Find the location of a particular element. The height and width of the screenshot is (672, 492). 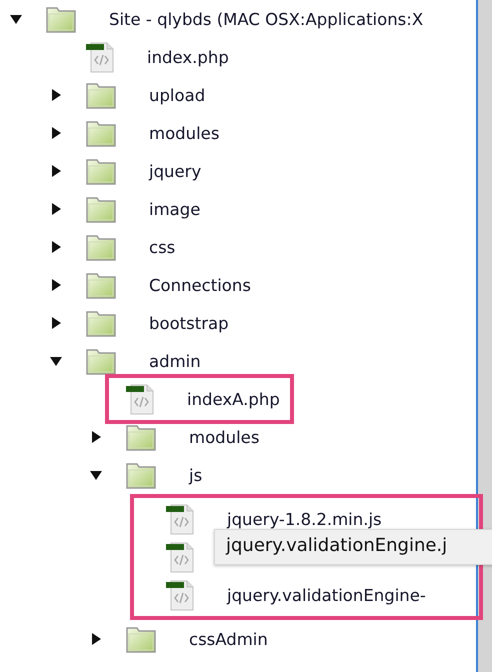

tooltip: jquery.validationEngine.j is located at coordinates (353, 547).